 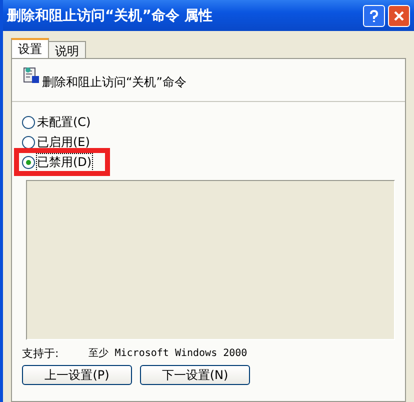 What do you see at coordinates (62, 162) in the screenshot?
I see `radio-option: 已禁用(D)` at bounding box center [62, 162].